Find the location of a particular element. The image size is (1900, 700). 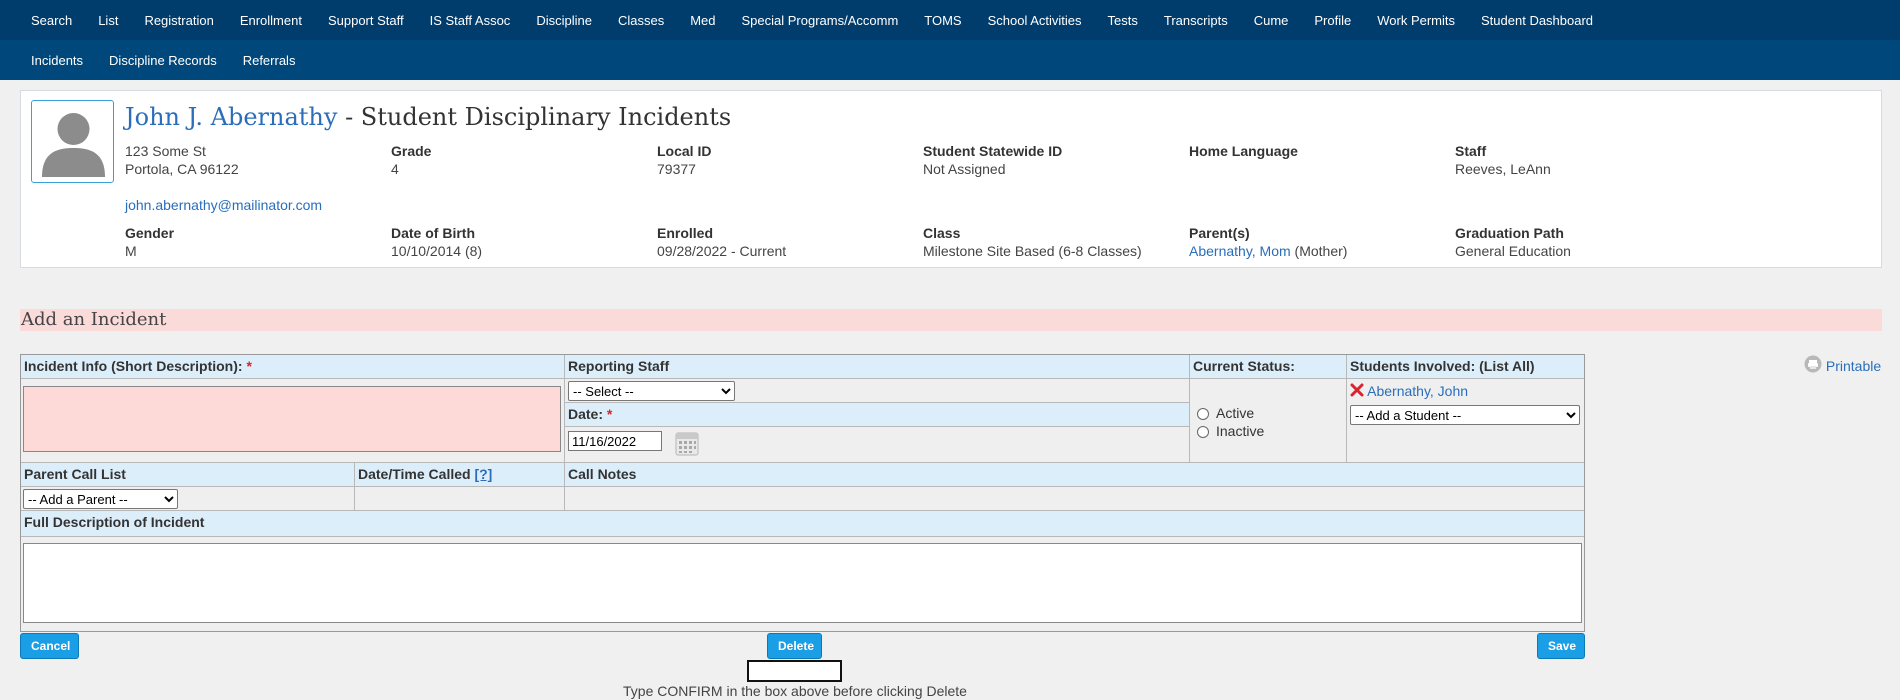

enrolled-field: Enrolled 09/28/2022 - Current is located at coordinates (721, 242).